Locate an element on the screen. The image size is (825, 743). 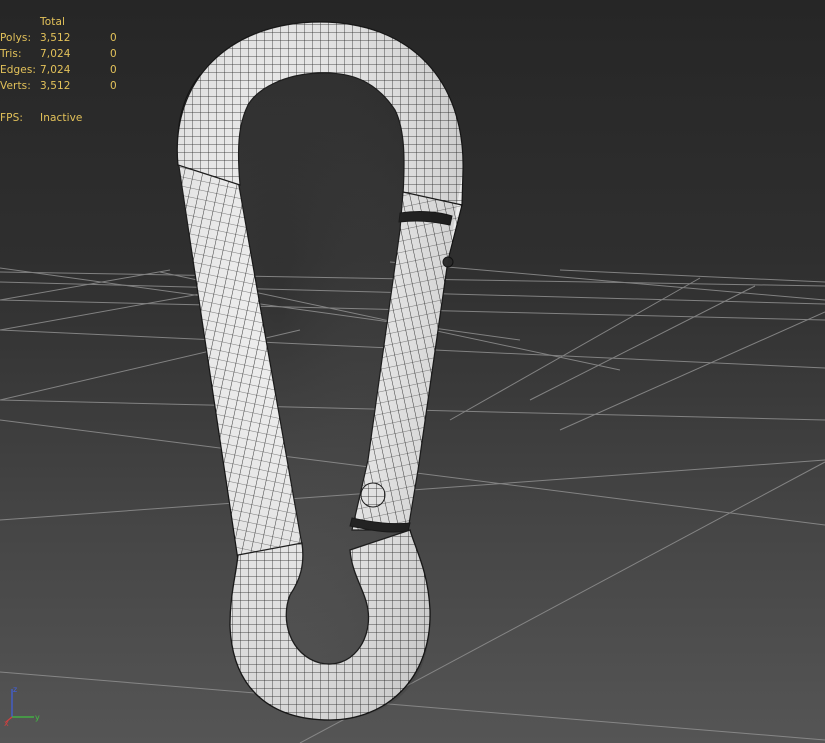
y-axis-label: y is located at coordinates (37, 717).